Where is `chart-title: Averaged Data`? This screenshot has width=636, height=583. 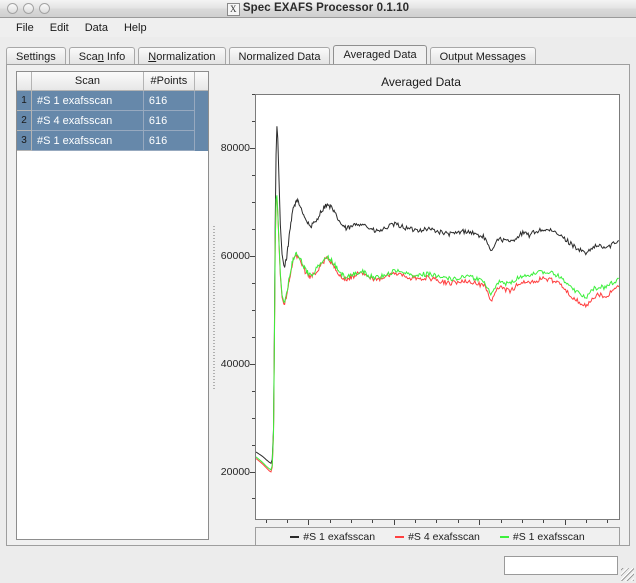 chart-title: Averaged Data is located at coordinates (421, 82).